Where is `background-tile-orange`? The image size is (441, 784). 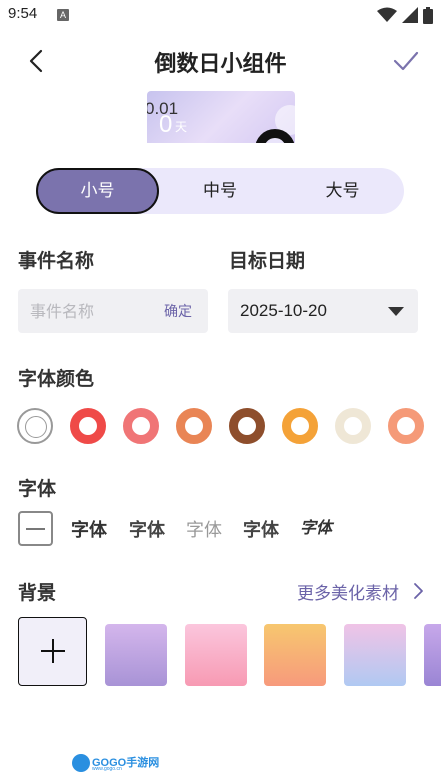 background-tile-orange is located at coordinates (295, 655).